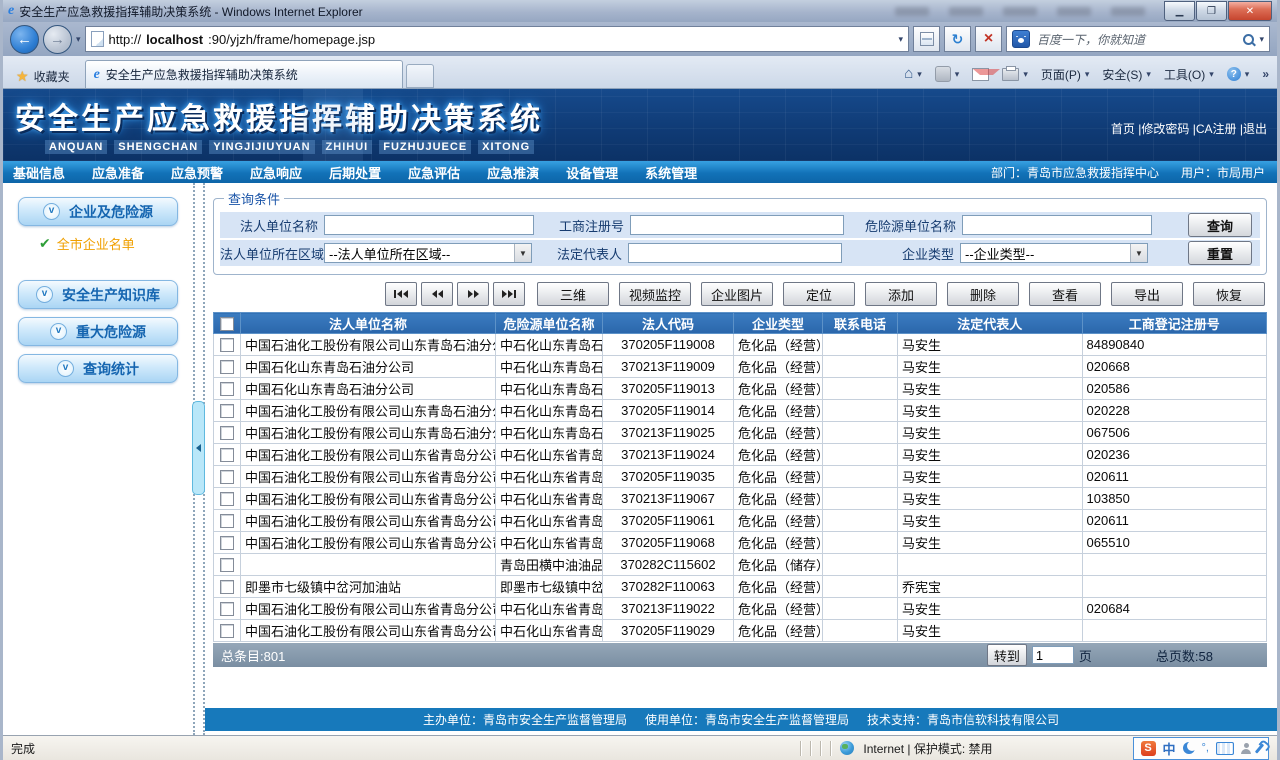 This screenshot has width=1280, height=760. I want to click on header-link: CA注册, so click(1213, 128).